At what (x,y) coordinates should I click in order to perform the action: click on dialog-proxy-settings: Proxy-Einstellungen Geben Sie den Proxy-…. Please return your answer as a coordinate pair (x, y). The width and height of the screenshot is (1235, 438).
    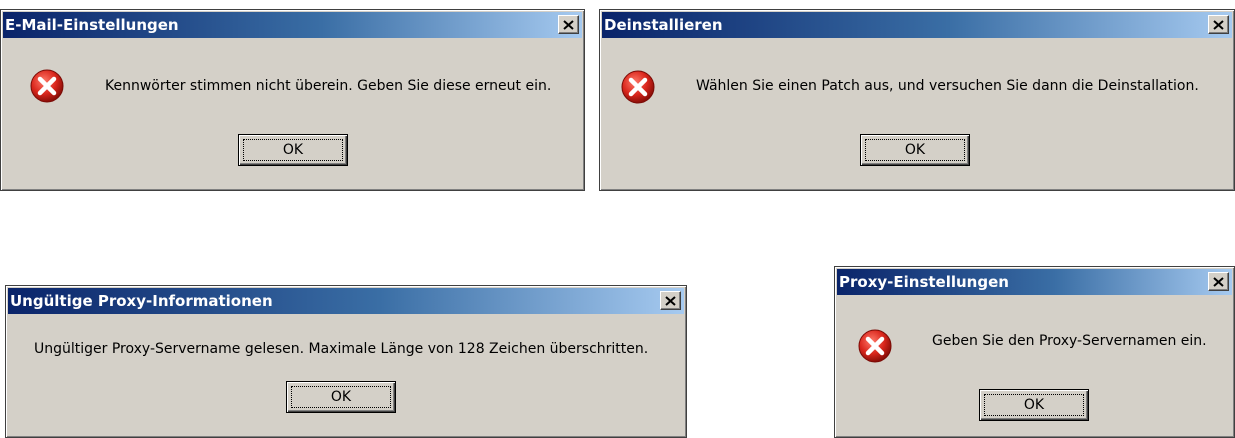
    Looking at the image, I should click on (1034, 352).